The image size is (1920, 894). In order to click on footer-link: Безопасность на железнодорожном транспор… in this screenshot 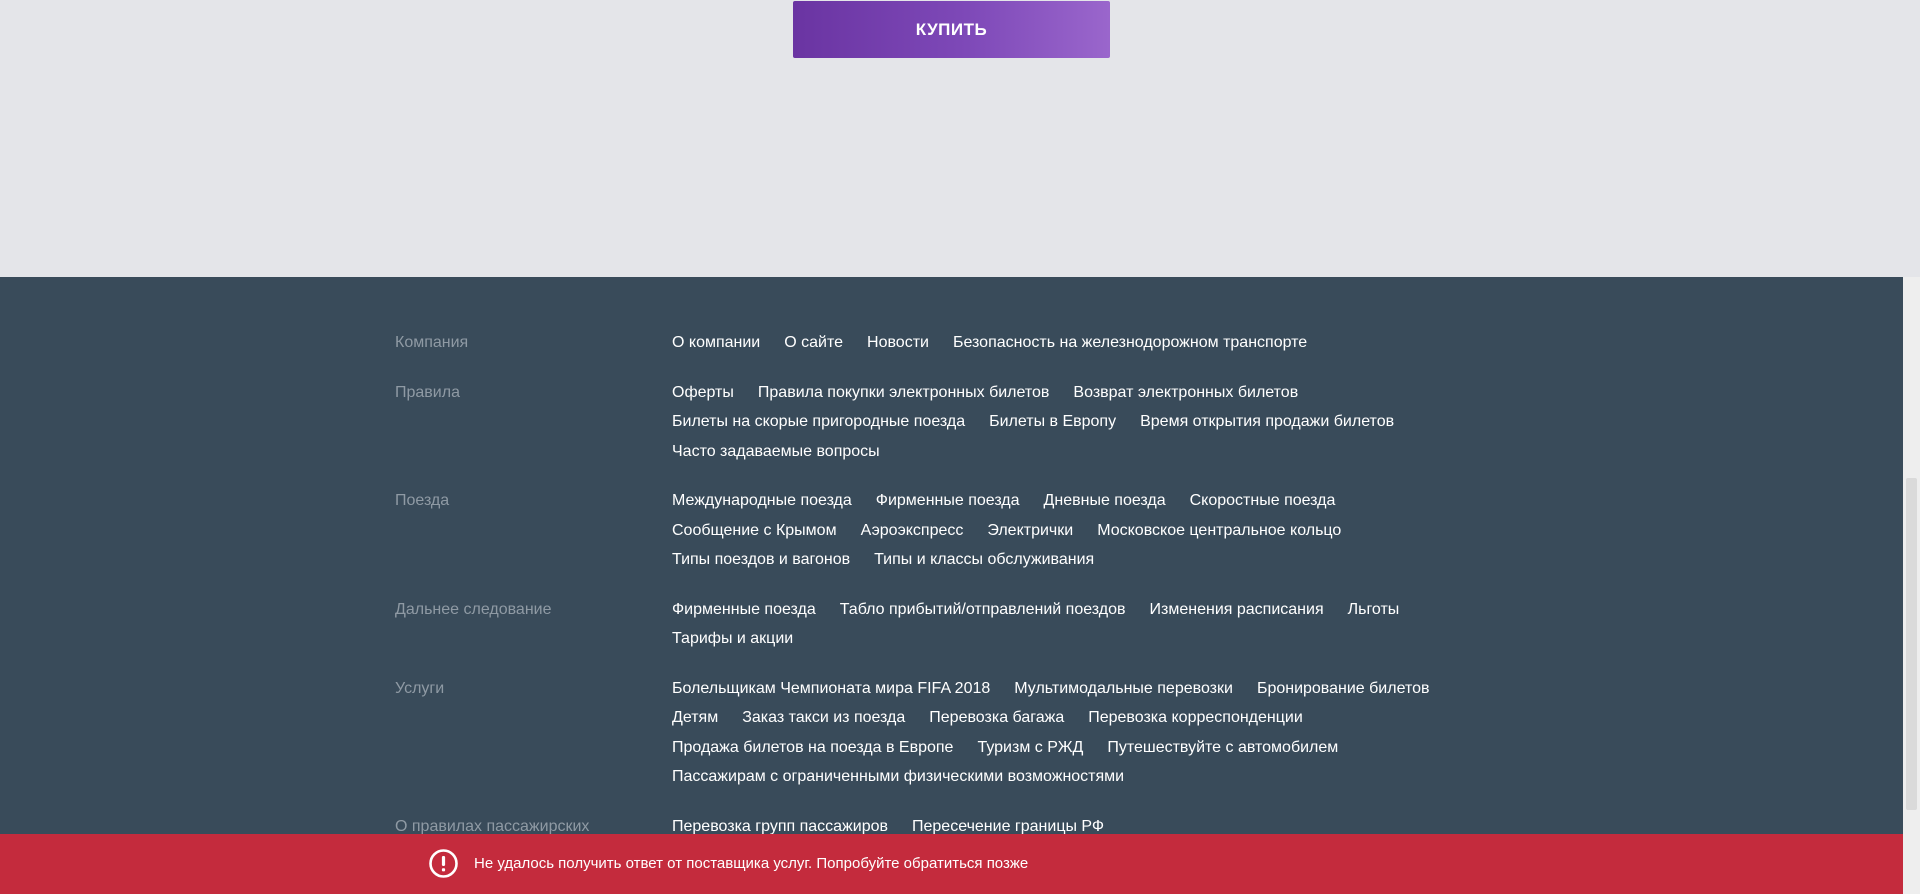, I will do `click(1130, 343)`.